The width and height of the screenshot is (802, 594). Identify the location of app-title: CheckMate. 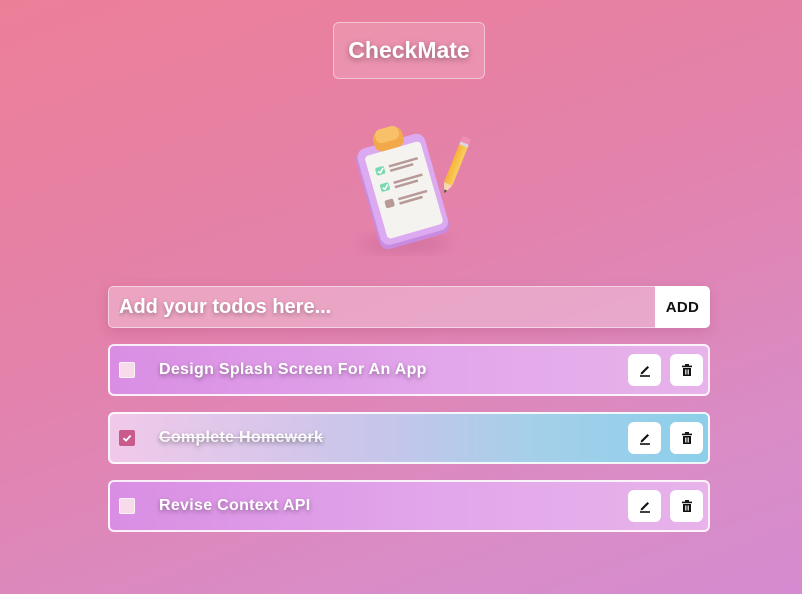
(409, 50).